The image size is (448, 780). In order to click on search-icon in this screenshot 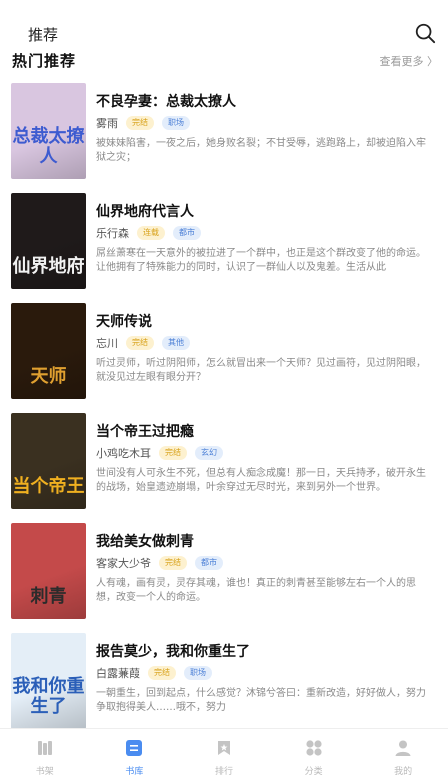, I will do `click(425, 33)`.